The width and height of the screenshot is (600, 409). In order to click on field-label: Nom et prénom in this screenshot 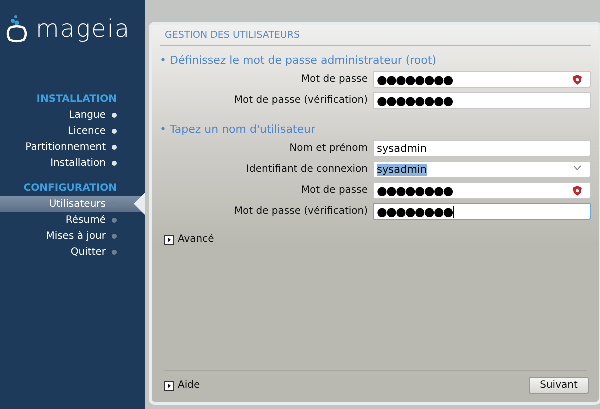, I will do `click(328, 148)`.